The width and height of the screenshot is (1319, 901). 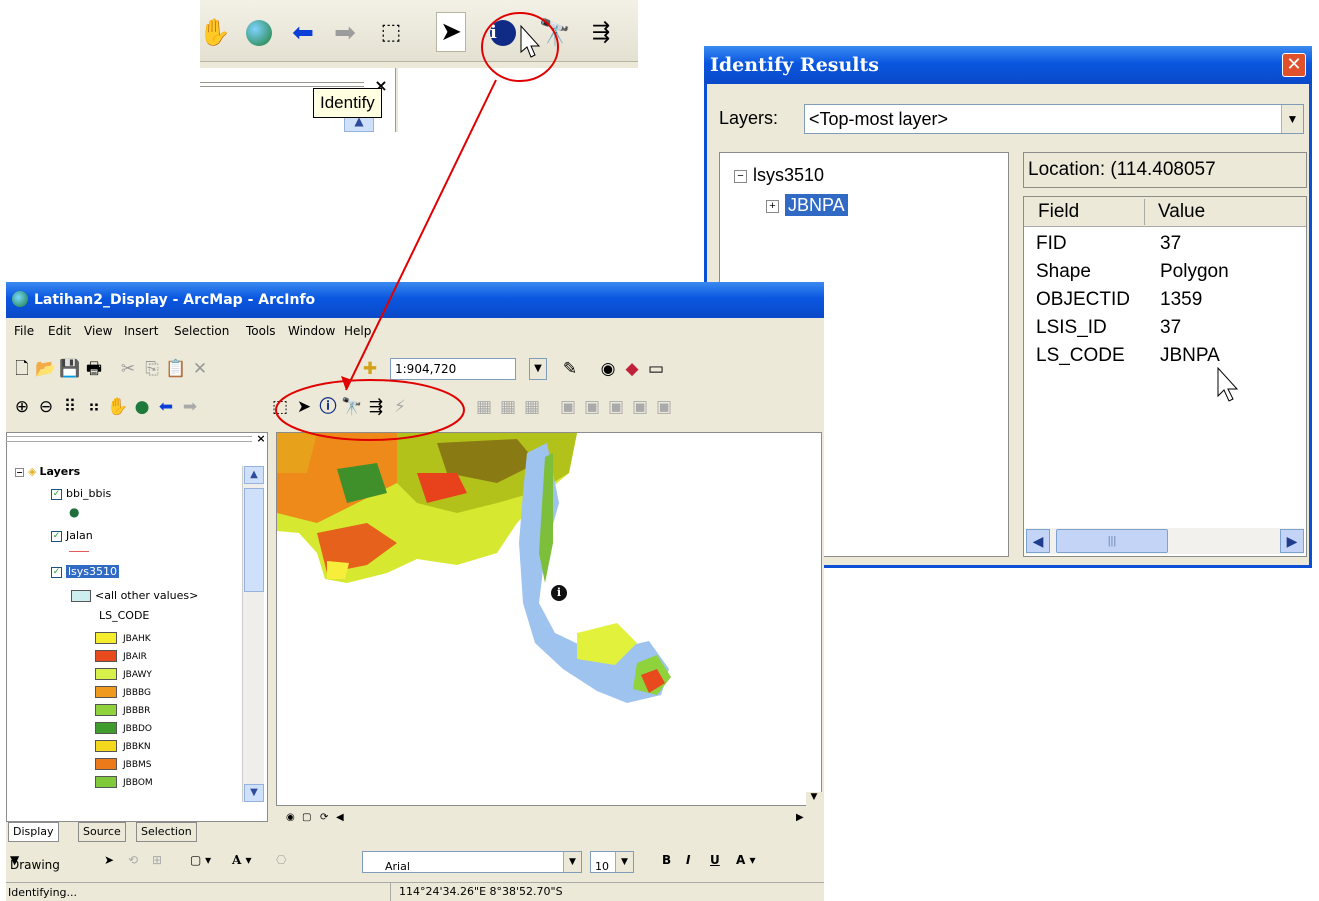 I want to click on splined-text-icon: ⎔, so click(x=281, y=860).